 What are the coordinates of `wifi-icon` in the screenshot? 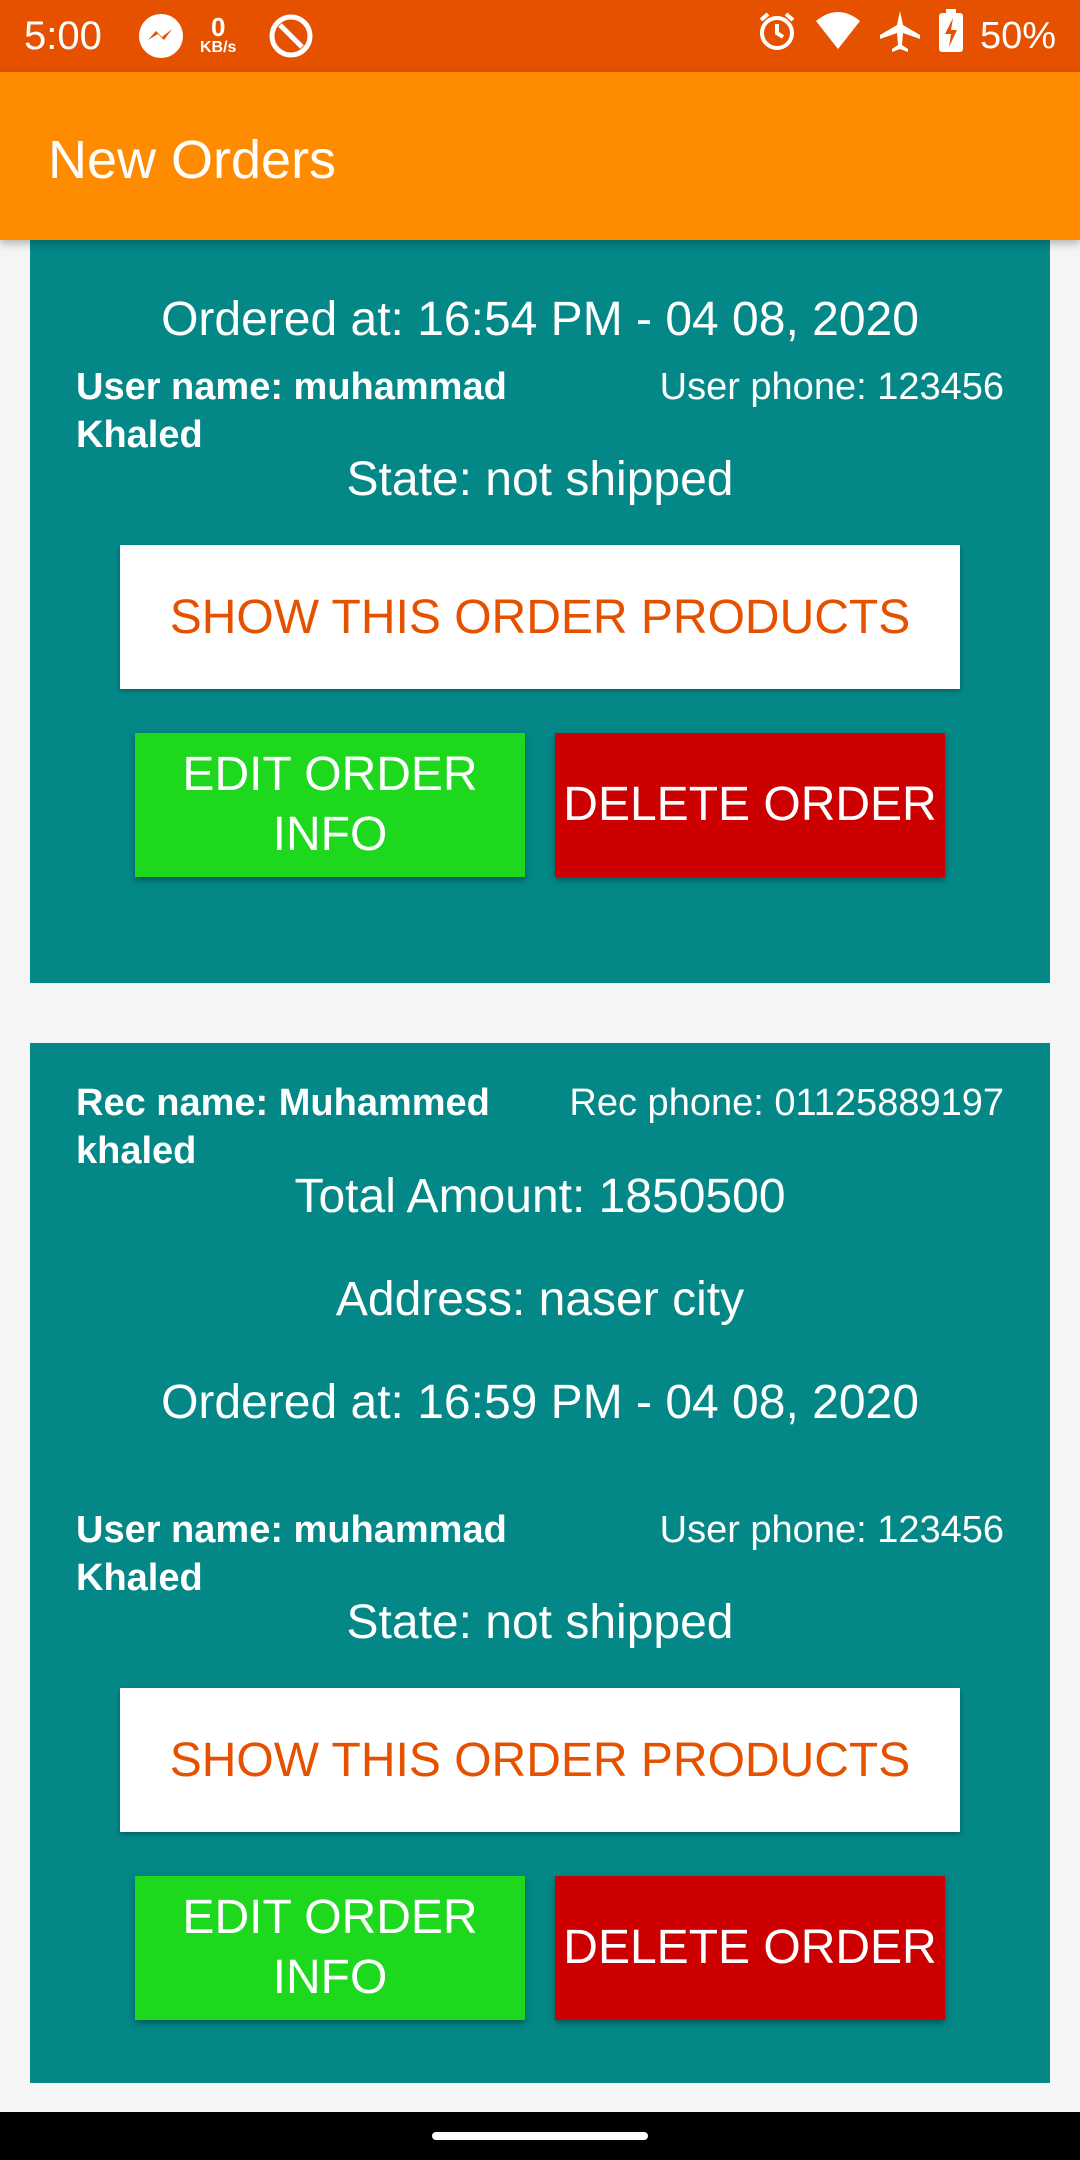 It's located at (838, 36).